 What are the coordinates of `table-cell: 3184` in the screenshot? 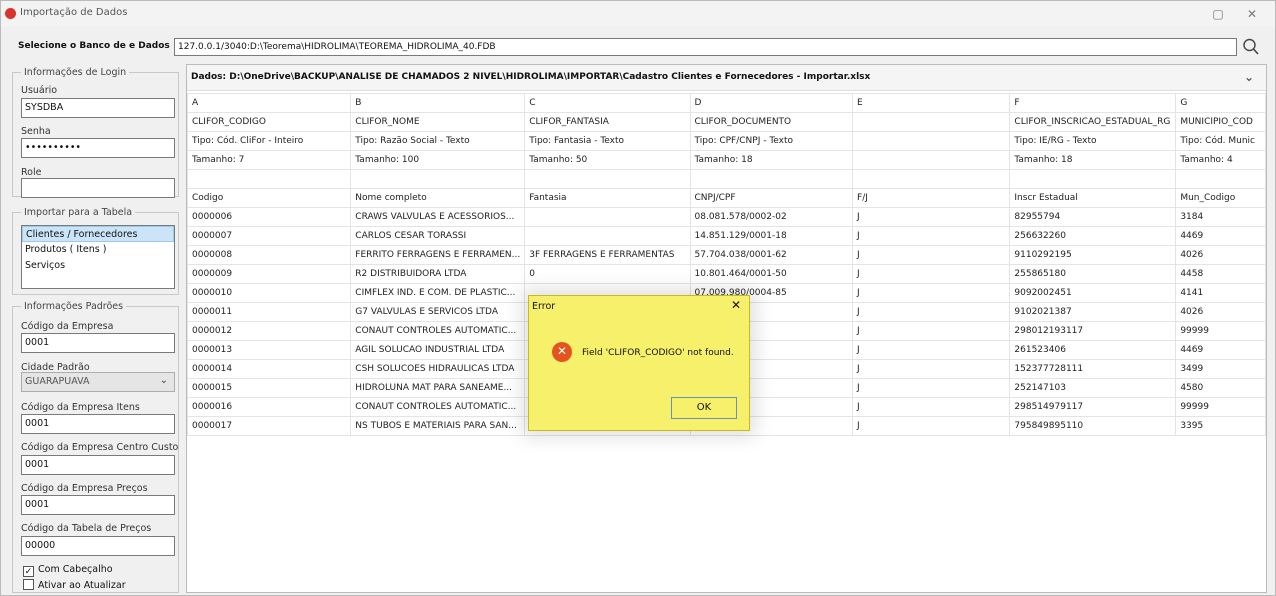 It's located at (1220, 217).